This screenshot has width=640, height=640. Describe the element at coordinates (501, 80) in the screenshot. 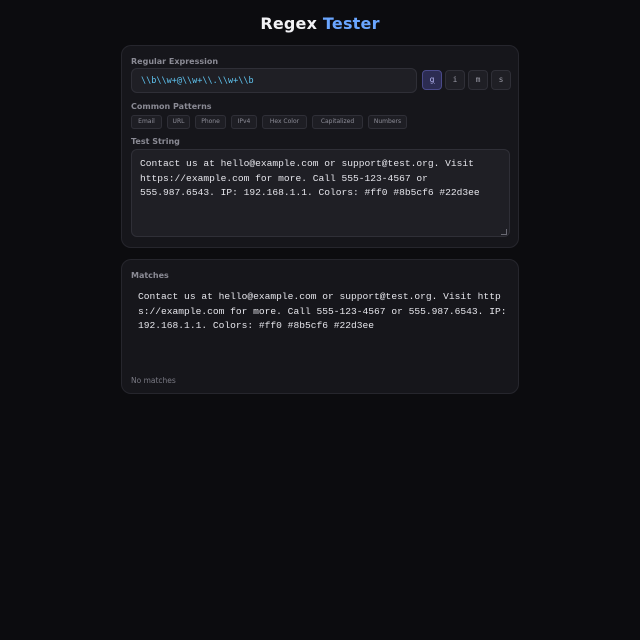

I see `flag-s-button: s` at that location.